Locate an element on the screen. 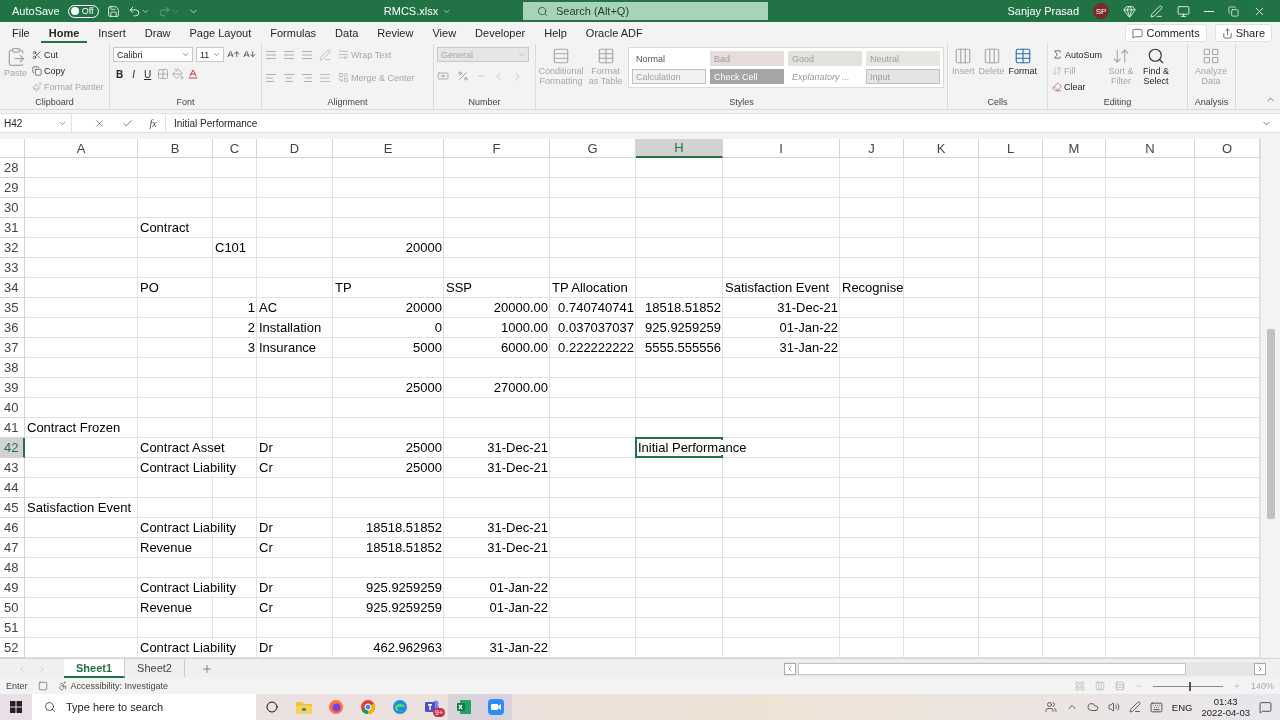 The image size is (1280, 720). italic-button: I is located at coordinates (133, 74).